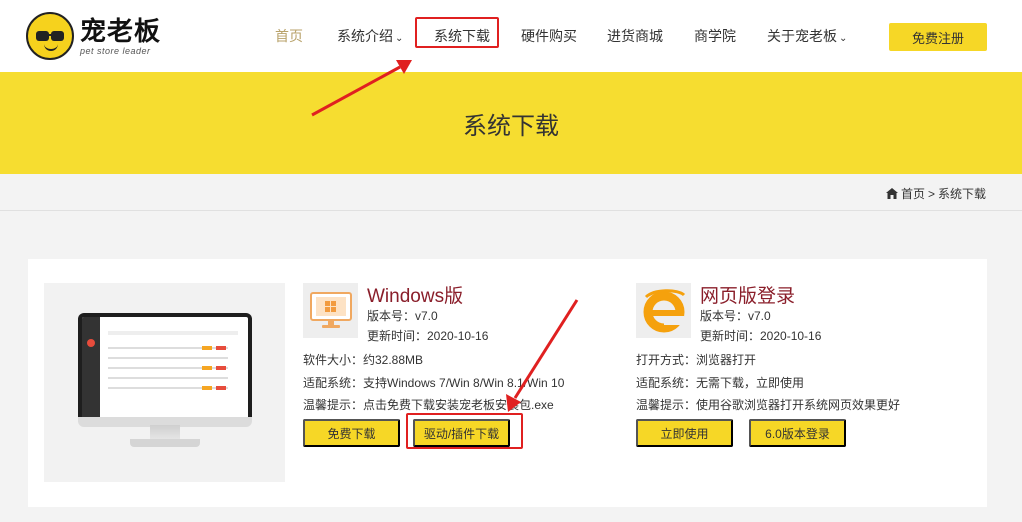 The height and width of the screenshot is (522, 1022). What do you see at coordinates (457, 32) in the screenshot?
I see `annotation-box-nav` at bounding box center [457, 32].